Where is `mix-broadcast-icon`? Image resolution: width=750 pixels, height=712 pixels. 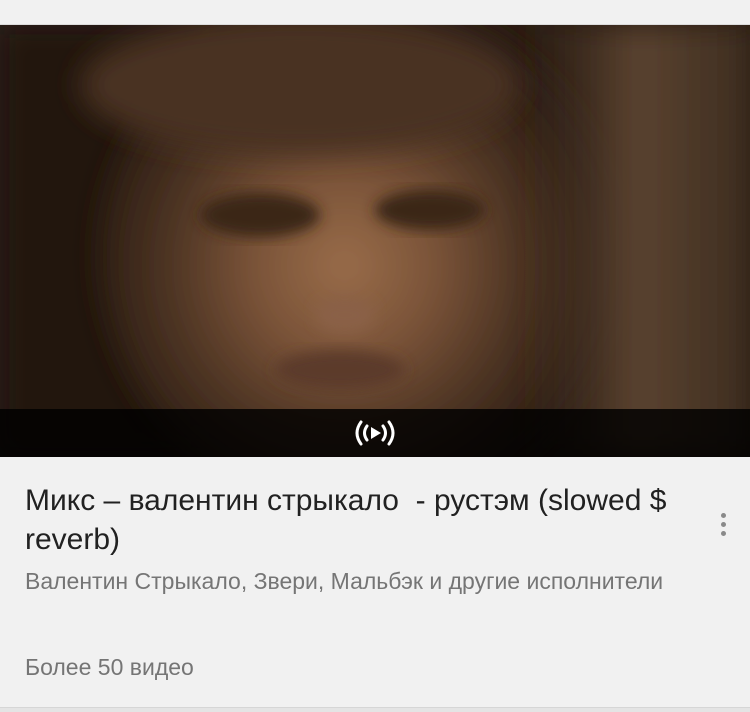 mix-broadcast-icon is located at coordinates (375, 433).